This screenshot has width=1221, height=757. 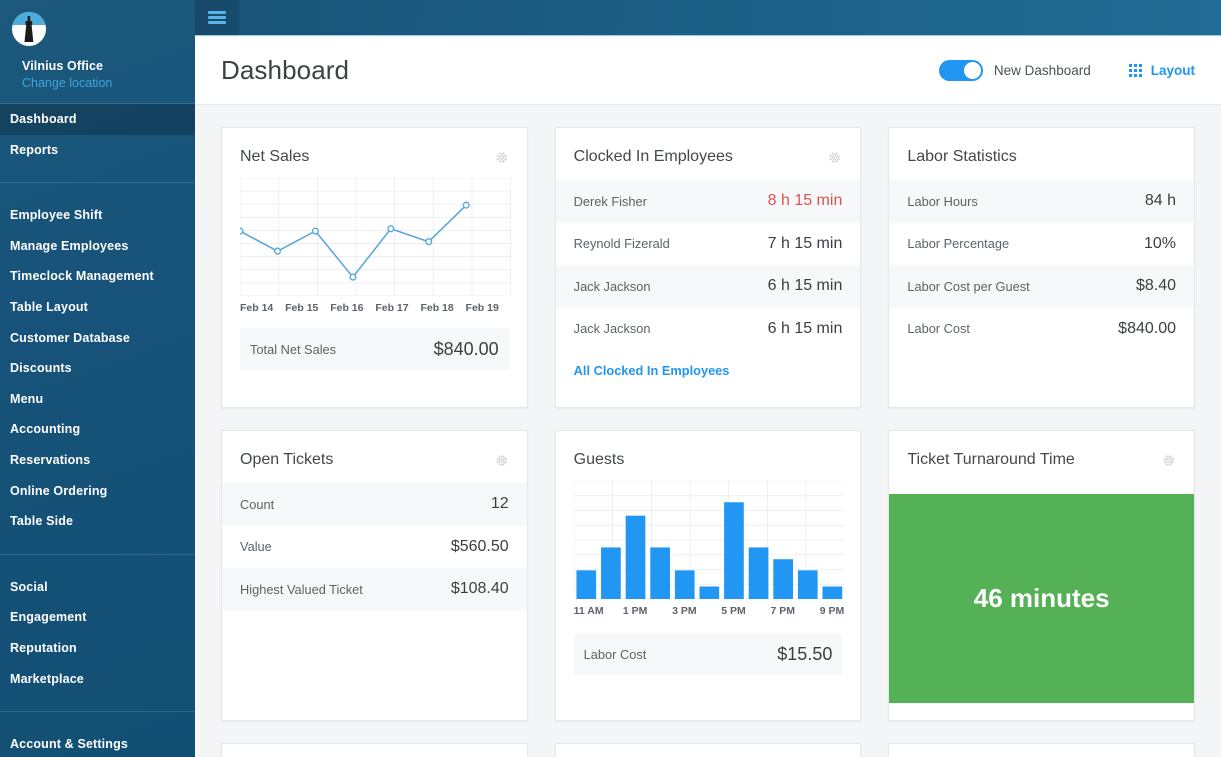 I want to click on card-title: Guests, so click(x=599, y=459).